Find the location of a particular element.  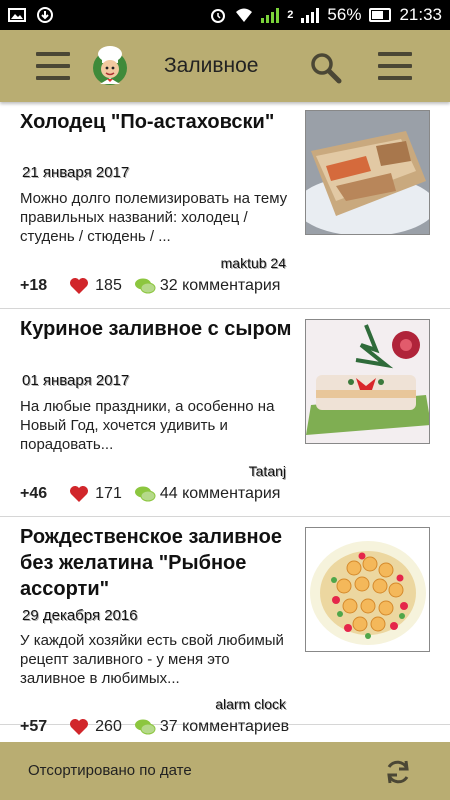

alarm-icon is located at coordinates (218, 16).